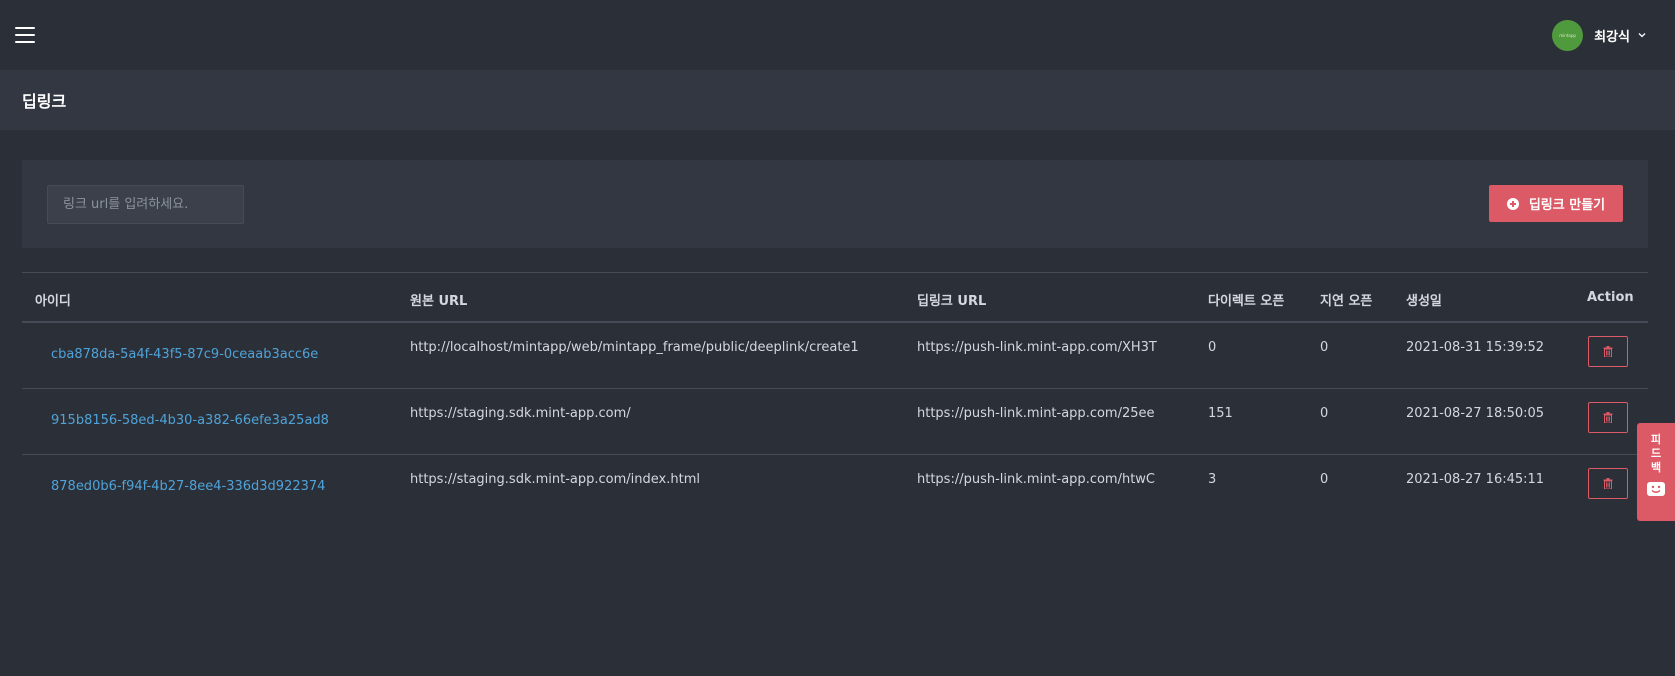 The width and height of the screenshot is (1675, 676). I want to click on header-id: 아이디, so click(53, 301).